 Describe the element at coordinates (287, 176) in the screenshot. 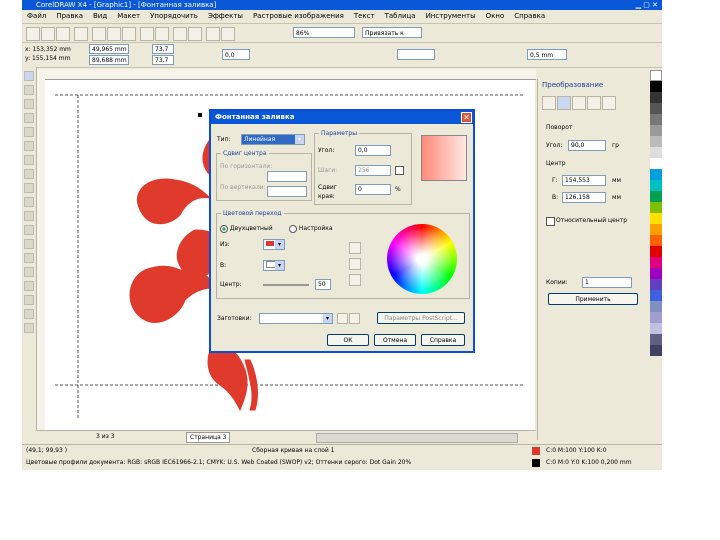

I see `center-h-field` at that location.